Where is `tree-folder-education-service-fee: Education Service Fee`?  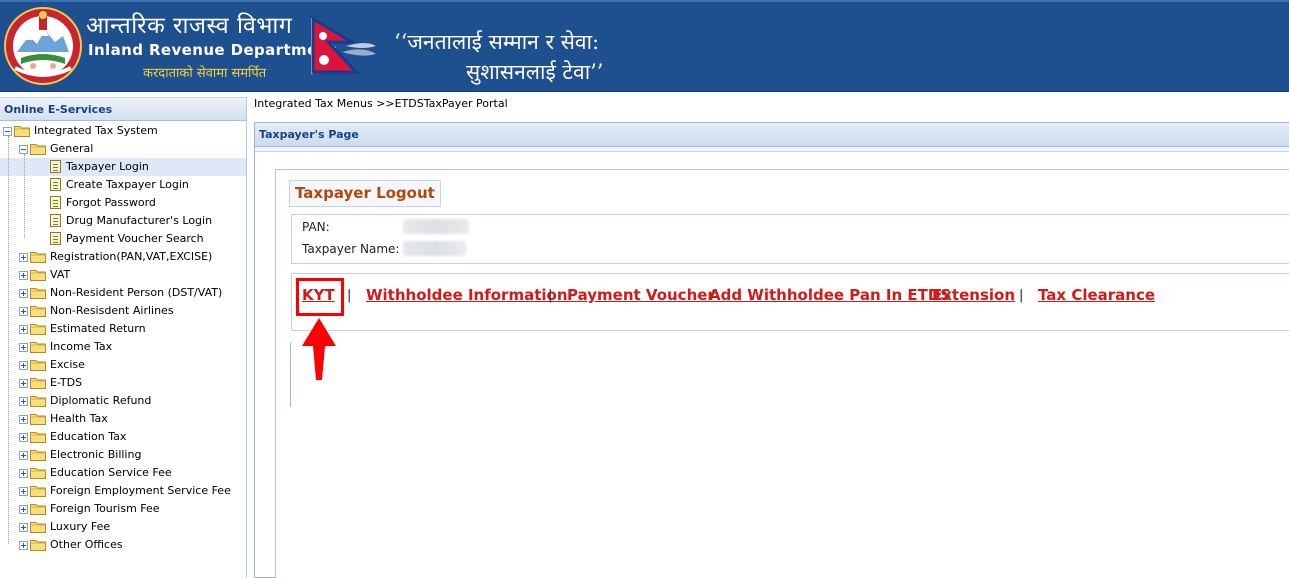
tree-folder-education-service-fee: Education Service Fee is located at coordinates (123, 473).